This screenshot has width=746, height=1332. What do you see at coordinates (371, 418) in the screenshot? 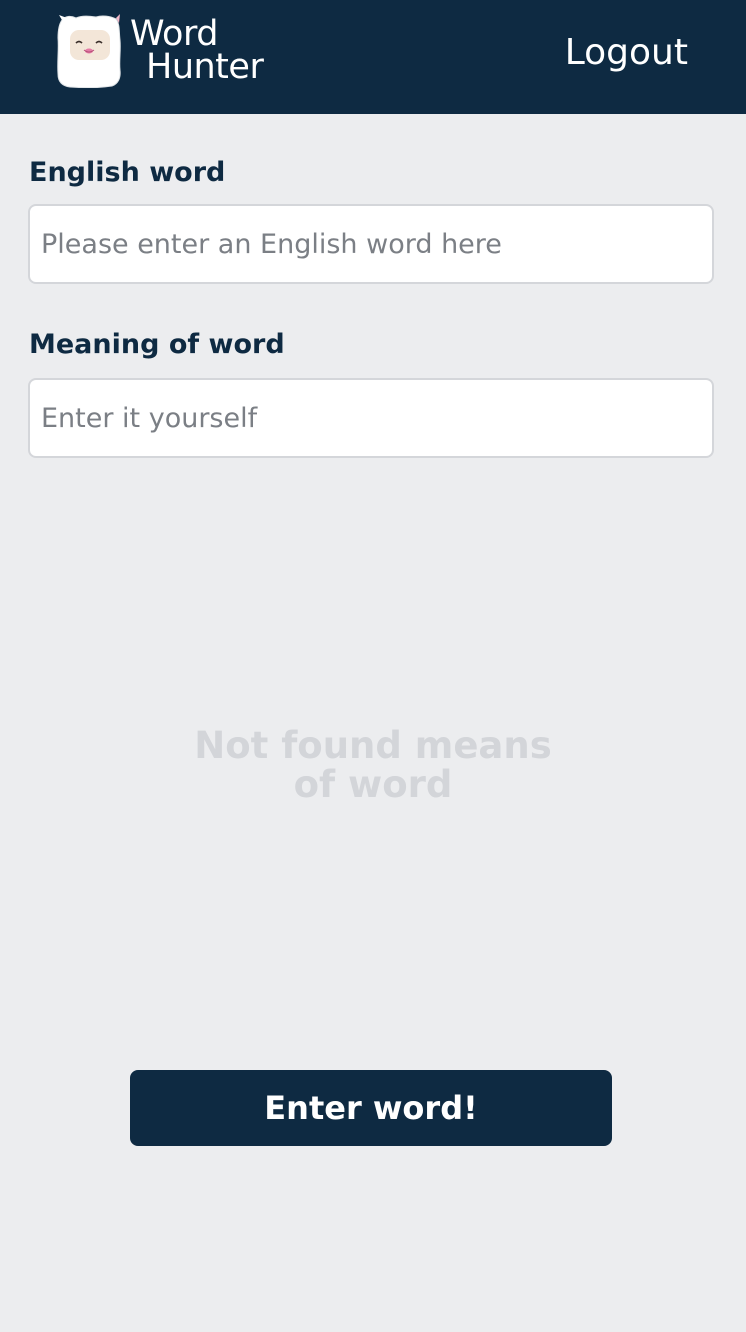
I see `meaning-input` at bounding box center [371, 418].